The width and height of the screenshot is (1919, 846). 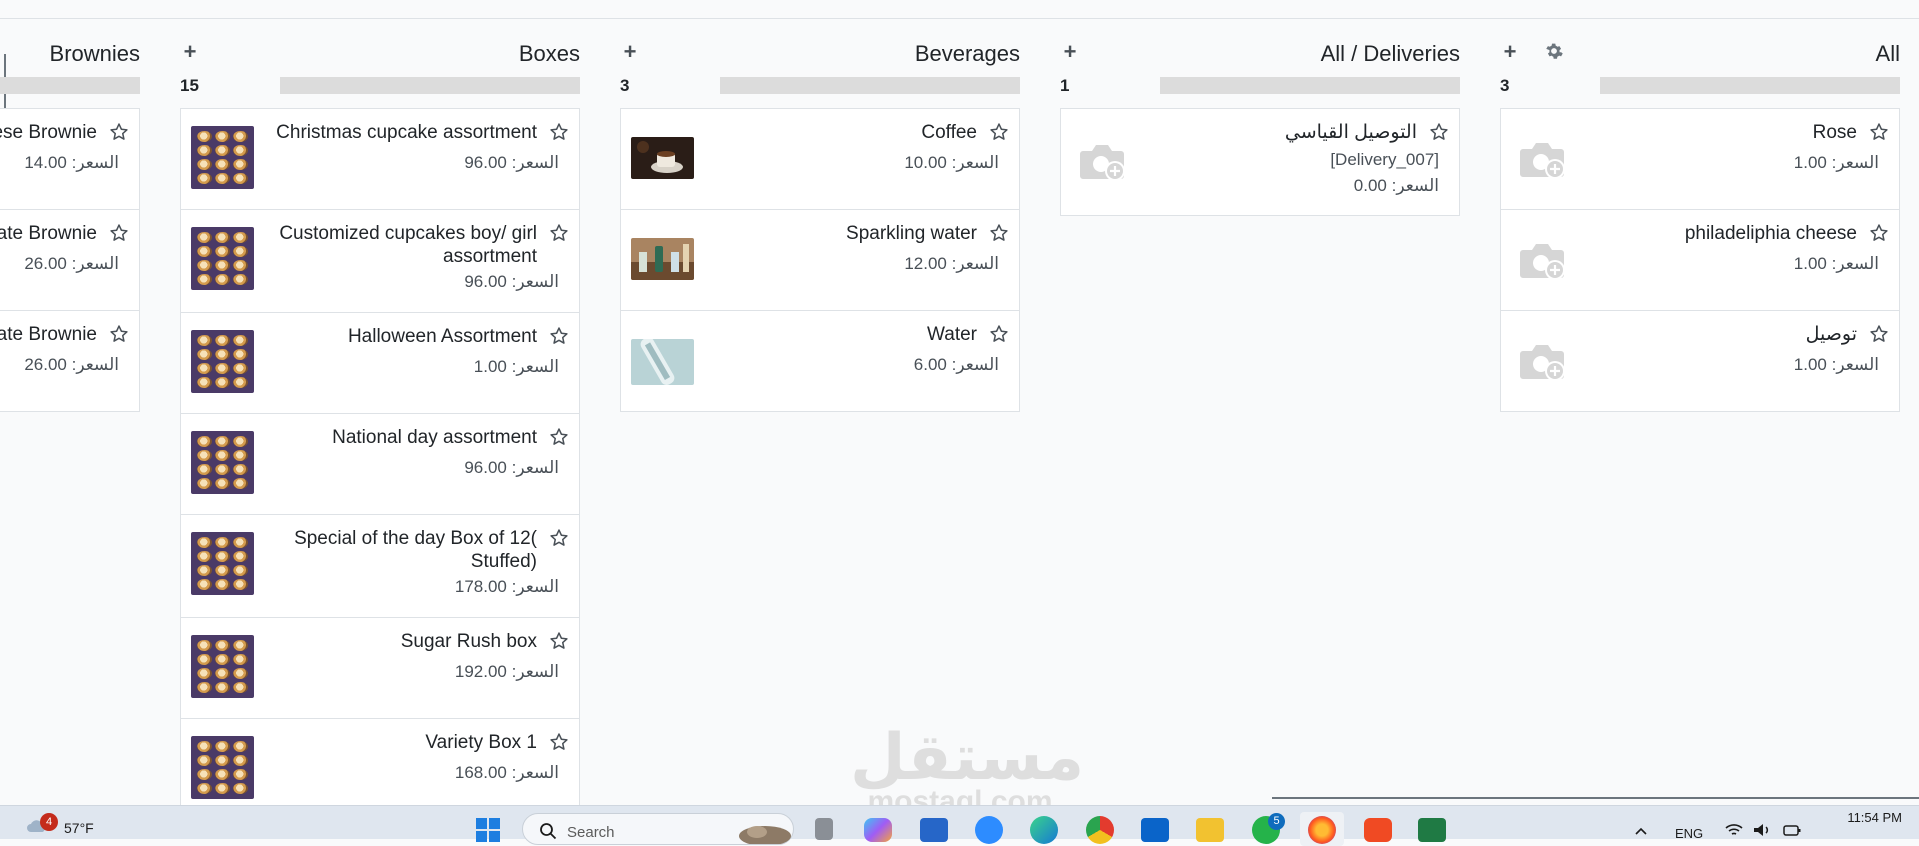 What do you see at coordinates (1260, 69) in the screenshot?
I see `column-header: + All / Deliveries 1` at bounding box center [1260, 69].